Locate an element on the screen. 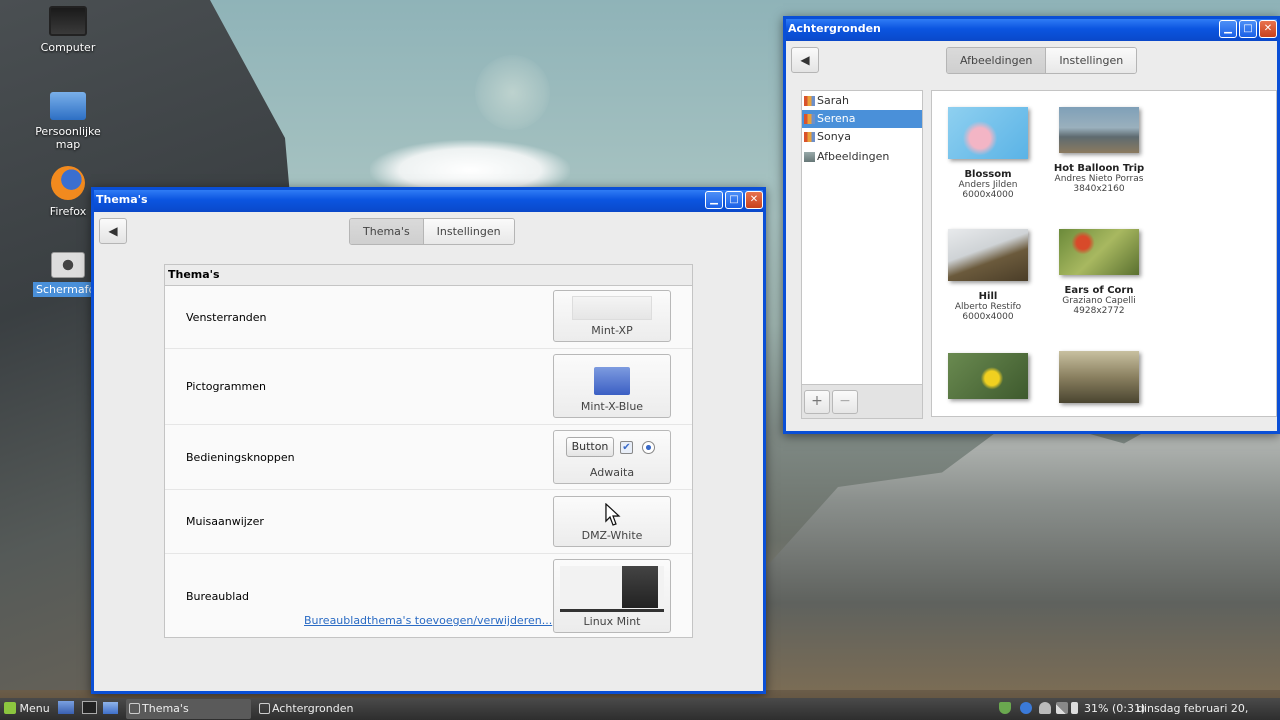  arrow-left-icon: ◀ is located at coordinates (113, 231).